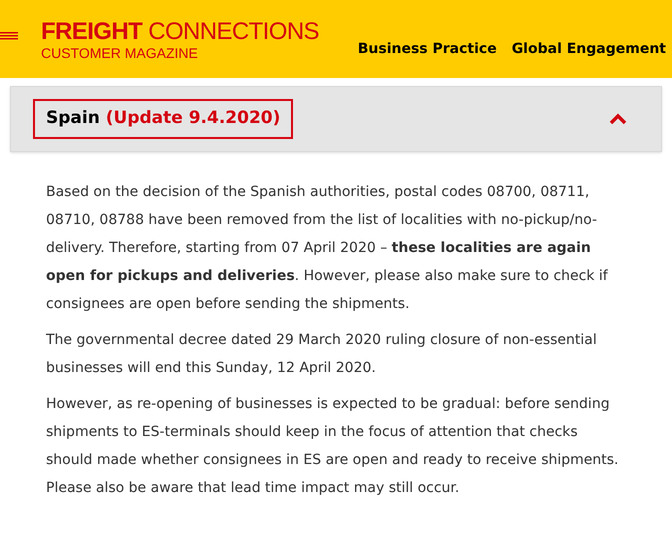 The width and height of the screenshot is (672, 533). Describe the element at coordinates (163, 119) in the screenshot. I see `accordion-title: Spain (Update 9.4.2020)` at that location.